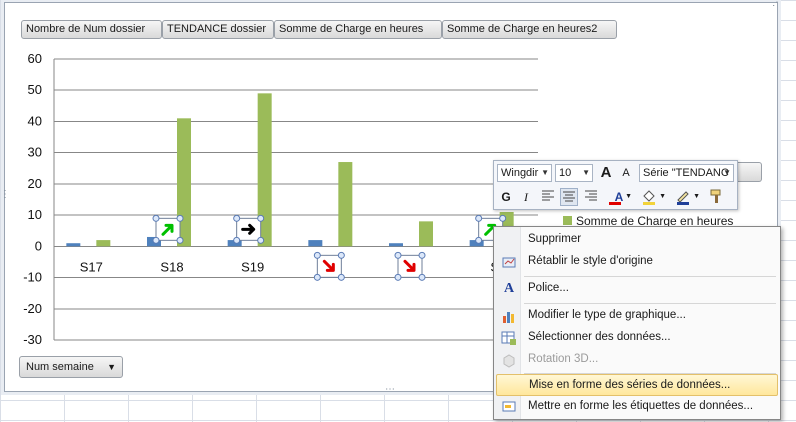  I want to click on italic-button: I, so click(526, 197).